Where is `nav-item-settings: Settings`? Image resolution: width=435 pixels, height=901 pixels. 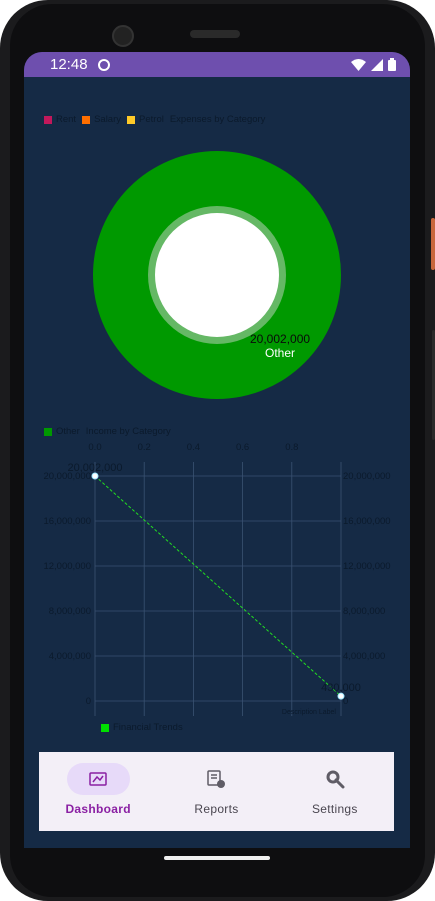 nav-item-settings: Settings is located at coordinates (335, 791).